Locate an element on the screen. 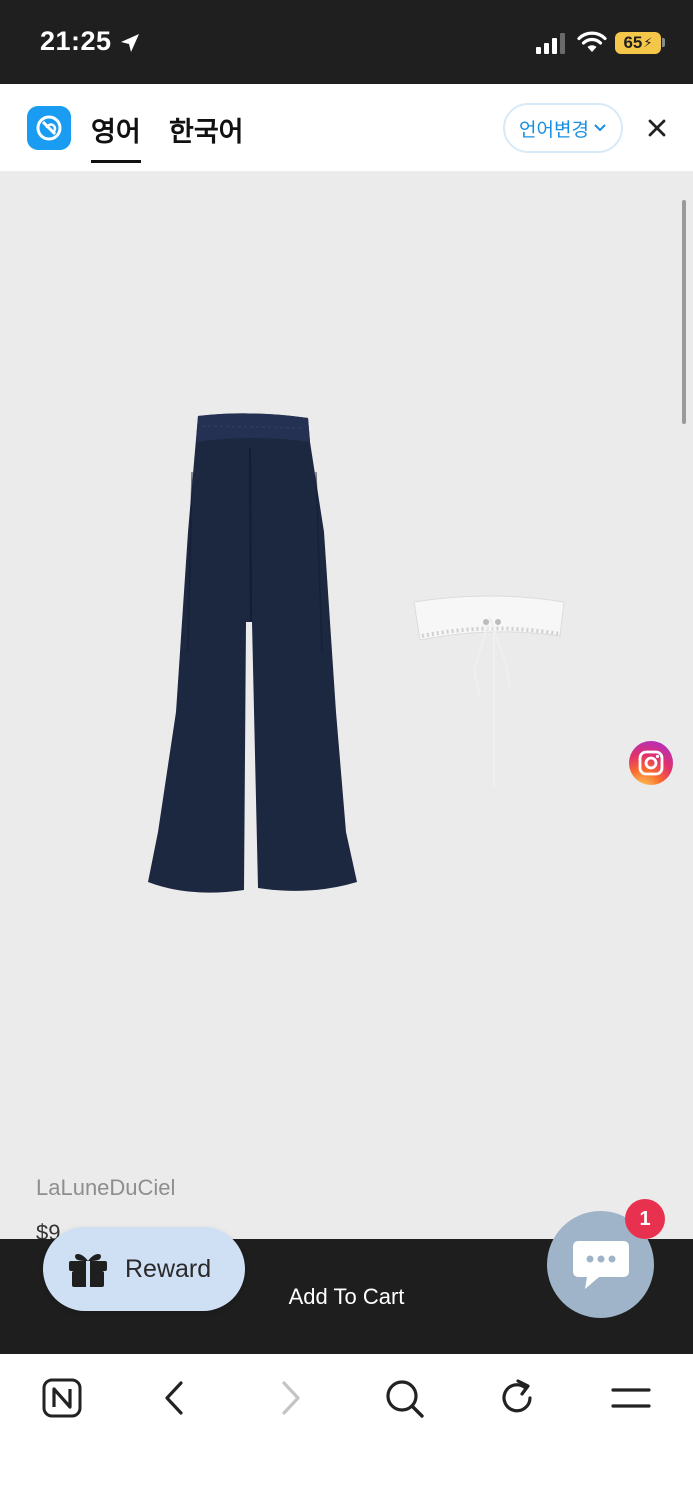 This screenshot has width=693, height=1500. instagram-icon is located at coordinates (651, 763).